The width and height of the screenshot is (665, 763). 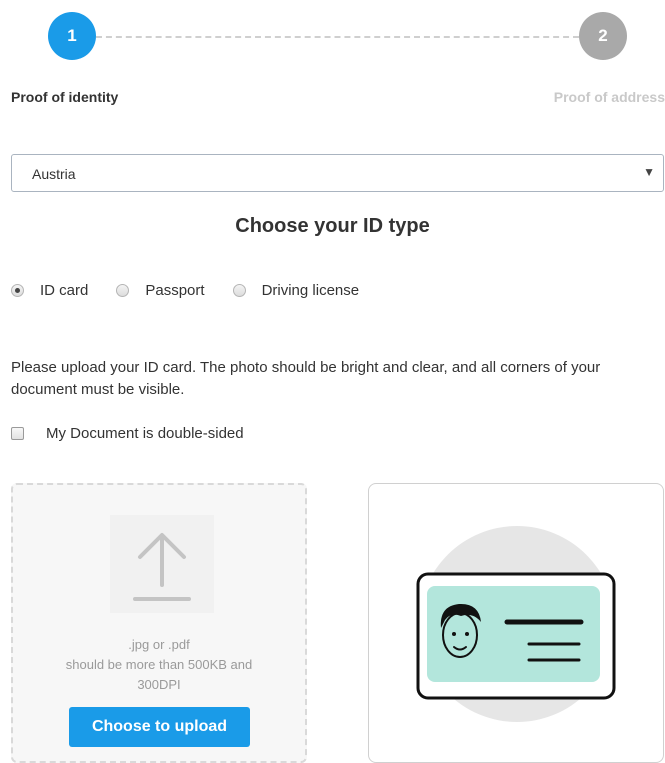 What do you see at coordinates (310, 290) in the screenshot?
I see `driving-license-radio-label: Driving license` at bounding box center [310, 290].